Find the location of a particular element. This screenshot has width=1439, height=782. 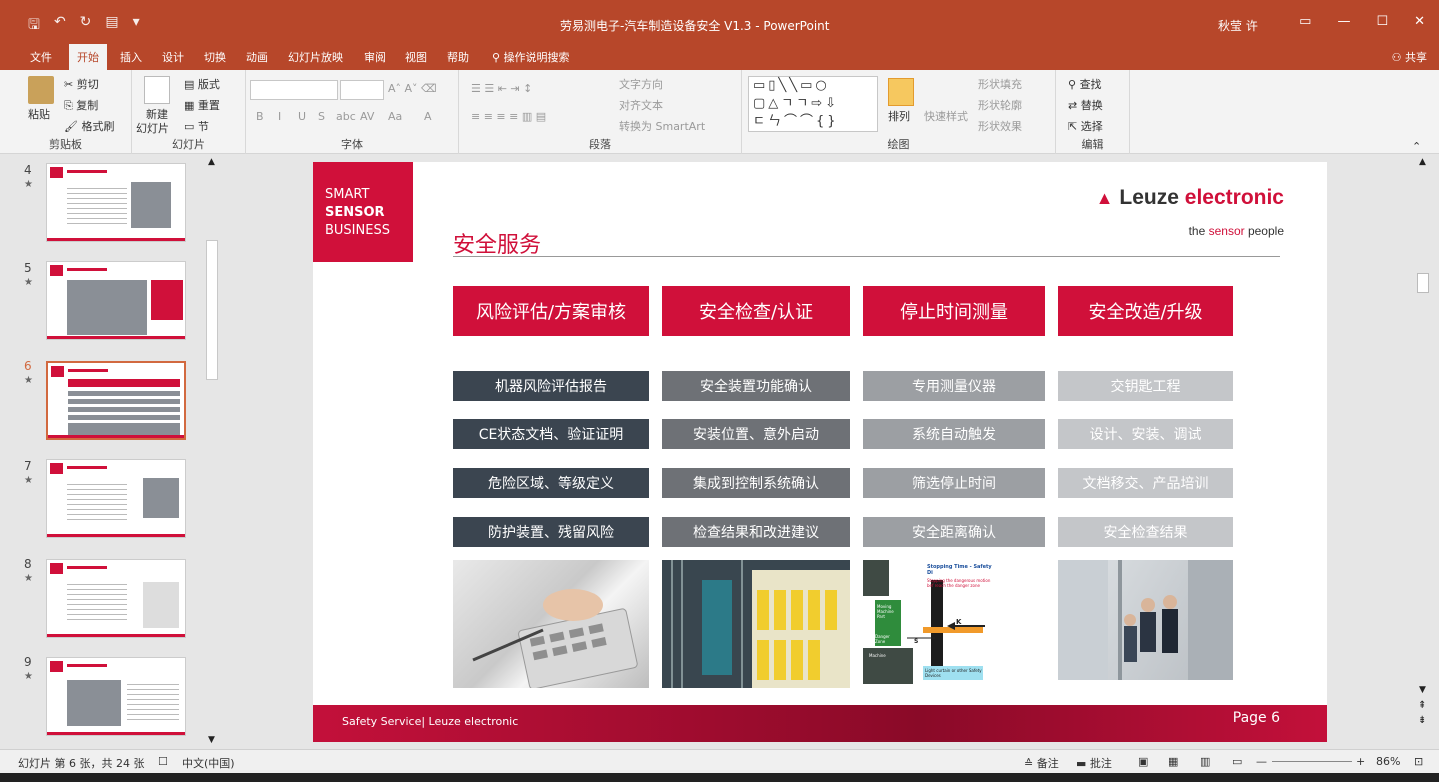

zoom-slider is located at coordinates (1312, 761).